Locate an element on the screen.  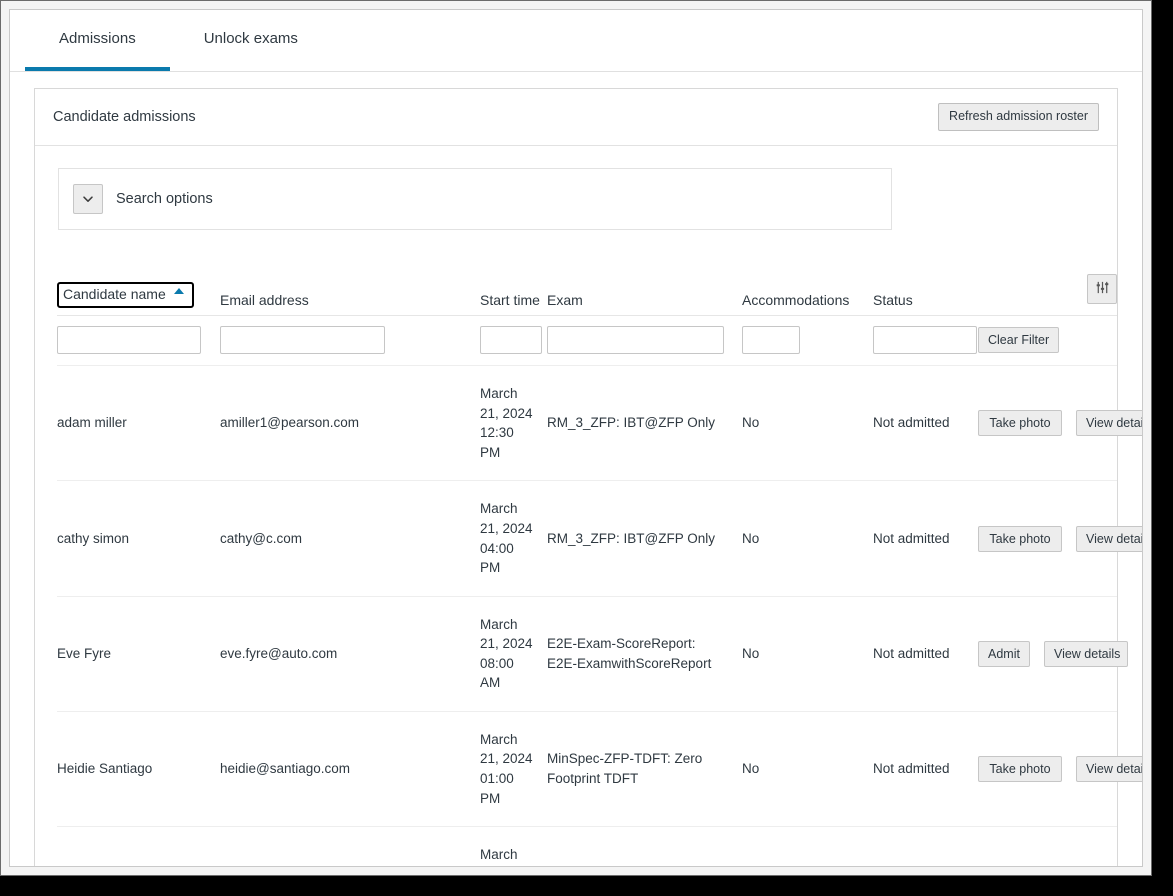
column-header-actions is located at coordinates (1047, 289).